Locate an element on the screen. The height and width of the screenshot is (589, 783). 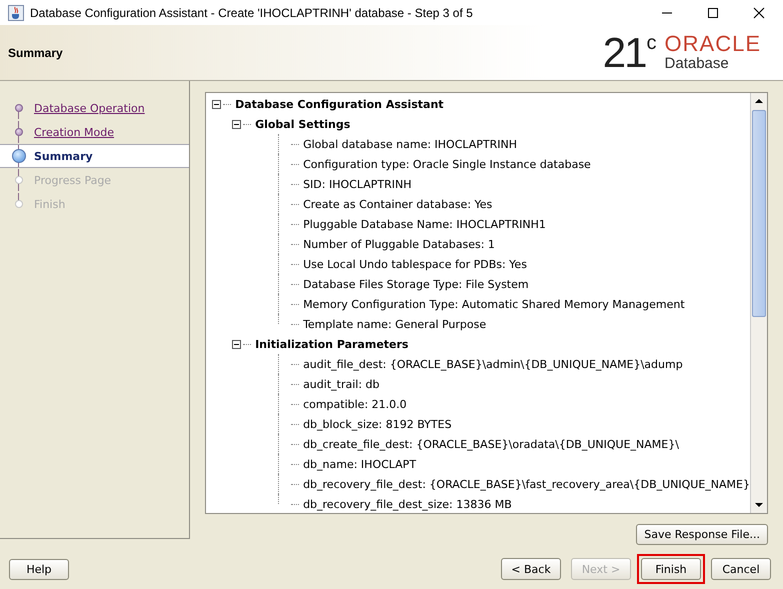
tree-item: Configuration type: Oracle Single Instance database is located at coordinates (447, 164).